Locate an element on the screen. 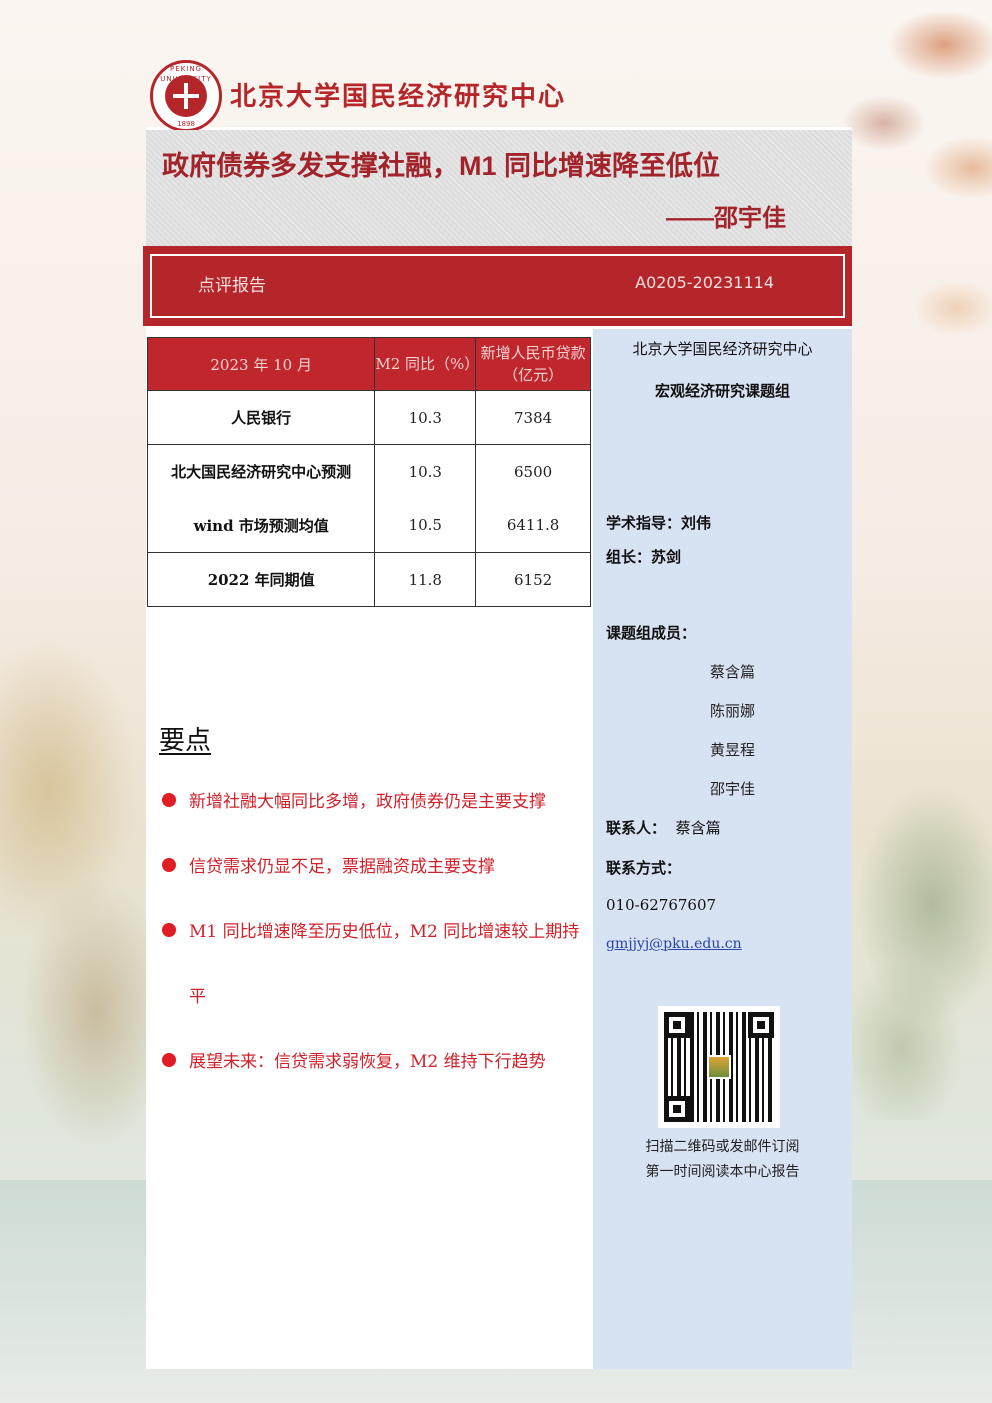  table-header-row: 2023 年 10 月 M2 同比（%） 新增人民币贷款（亿元） is located at coordinates (368, 364).